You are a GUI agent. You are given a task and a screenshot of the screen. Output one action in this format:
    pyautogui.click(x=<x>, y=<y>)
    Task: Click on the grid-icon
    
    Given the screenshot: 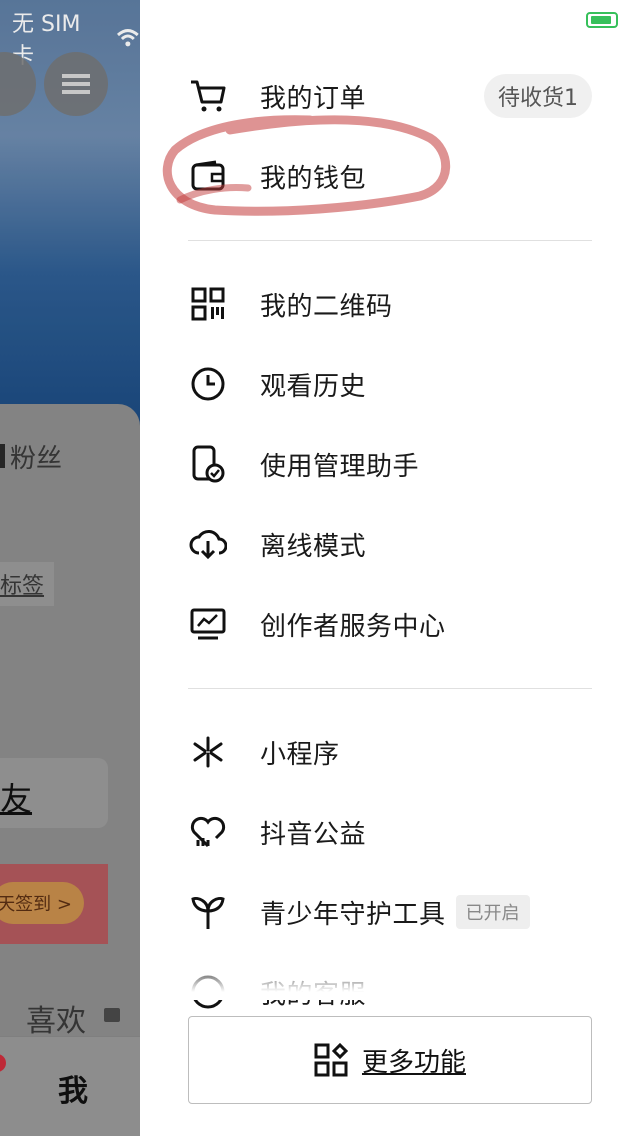 What is the action you would take?
    pyautogui.click(x=331, y=1060)
    